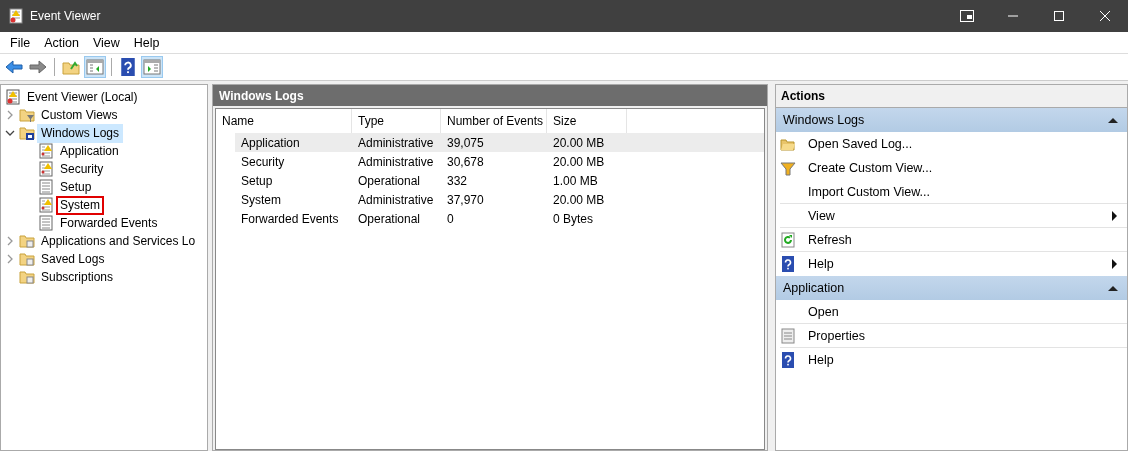 The image size is (1128, 451). I want to click on tree-item: Windows Logs, so click(80, 133).